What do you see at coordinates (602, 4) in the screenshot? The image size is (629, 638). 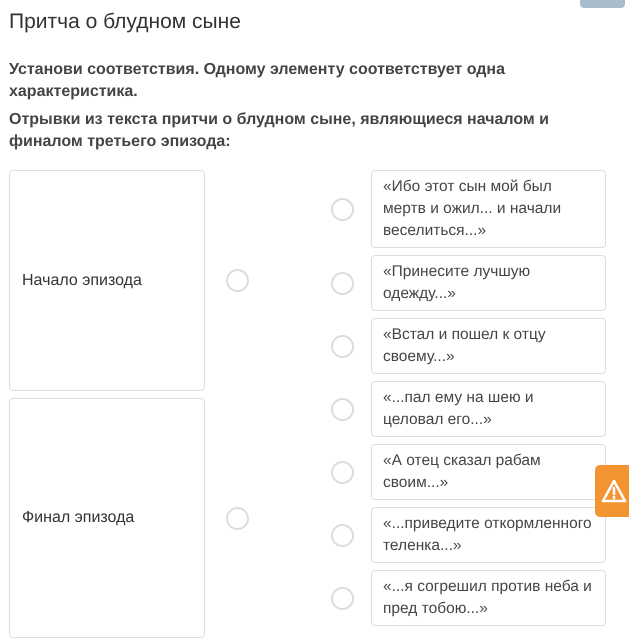 I see `toolbar-button` at bounding box center [602, 4].